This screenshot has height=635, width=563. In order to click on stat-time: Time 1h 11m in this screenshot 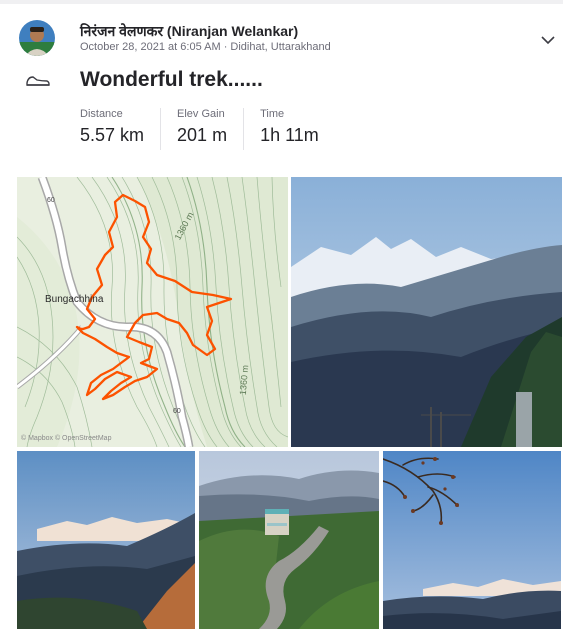, I will do `click(297, 129)`.